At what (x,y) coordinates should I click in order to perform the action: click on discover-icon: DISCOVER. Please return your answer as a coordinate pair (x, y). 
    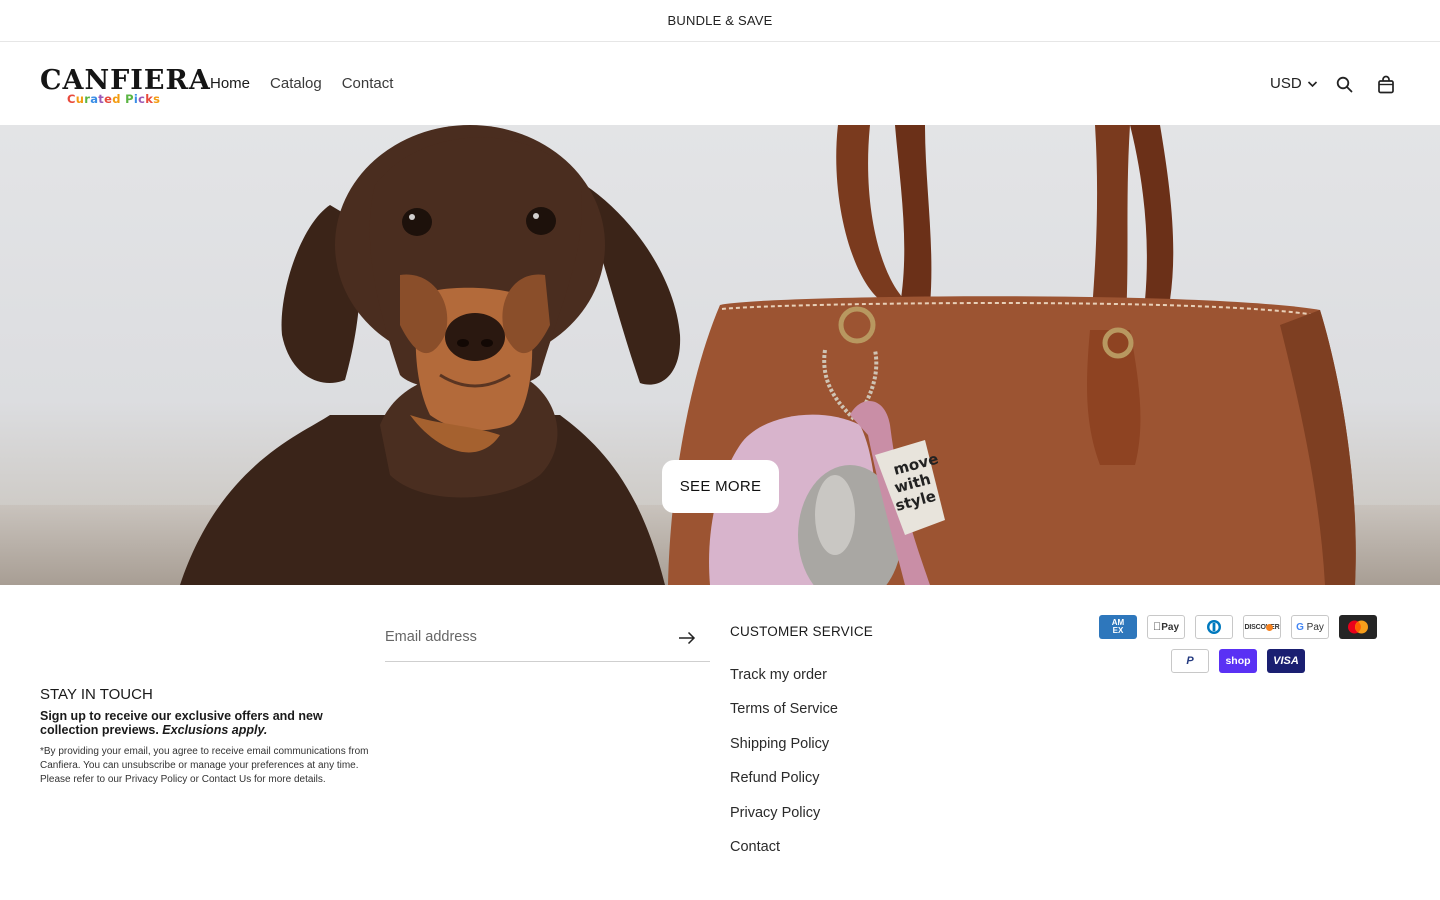
    Looking at the image, I should click on (1262, 627).